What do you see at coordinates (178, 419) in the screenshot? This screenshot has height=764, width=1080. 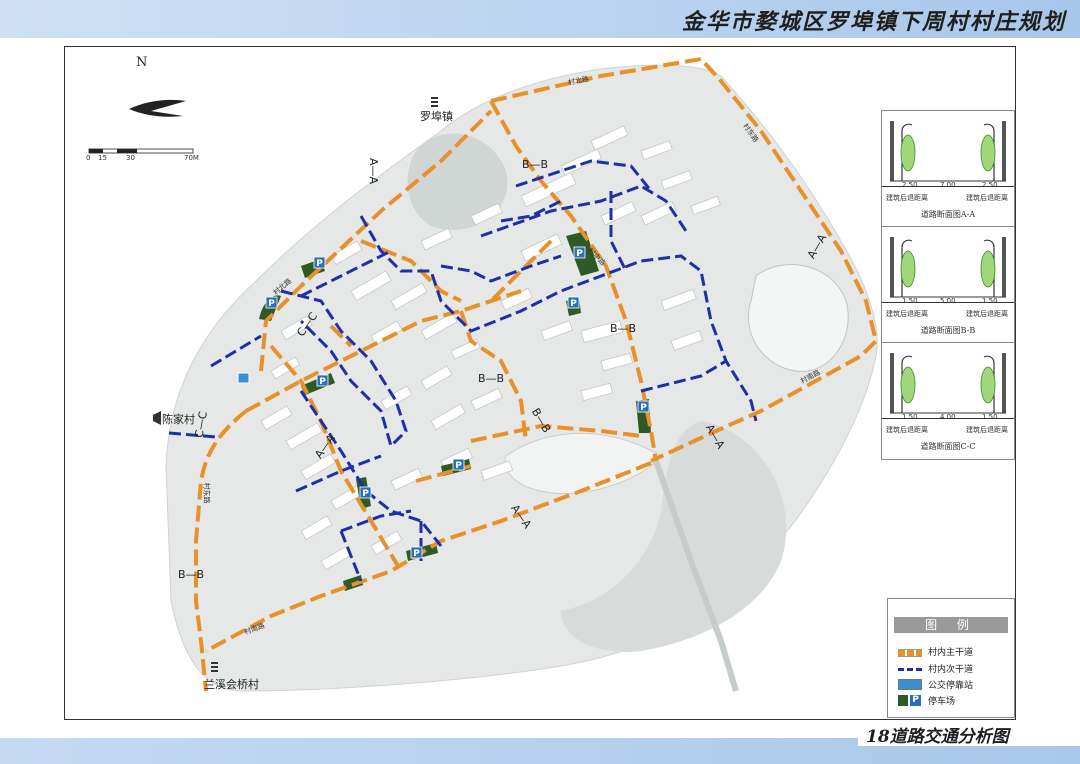 I see `place-label-chenjia: 陈家村` at bounding box center [178, 419].